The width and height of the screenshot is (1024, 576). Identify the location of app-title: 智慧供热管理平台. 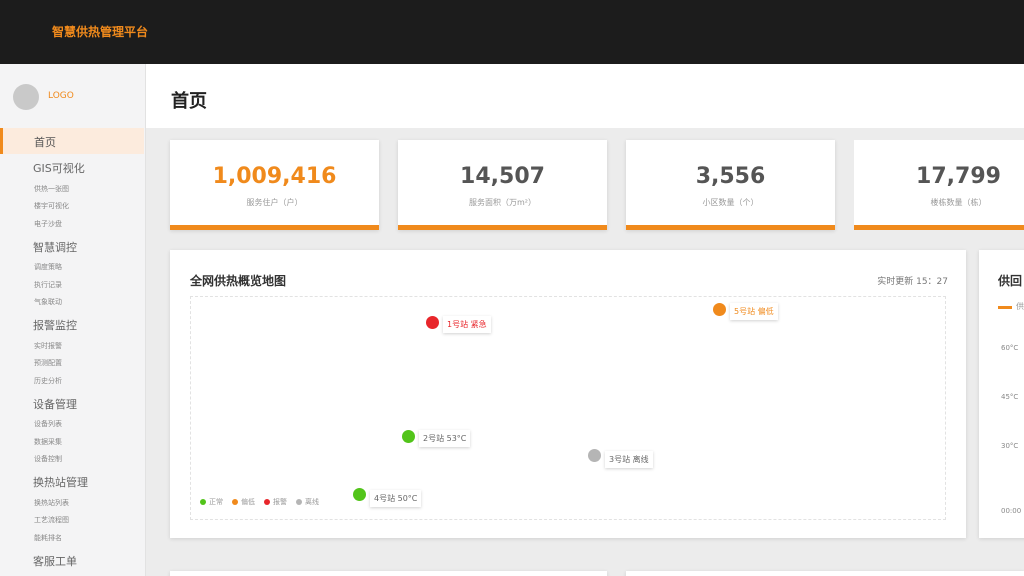
(100, 32).